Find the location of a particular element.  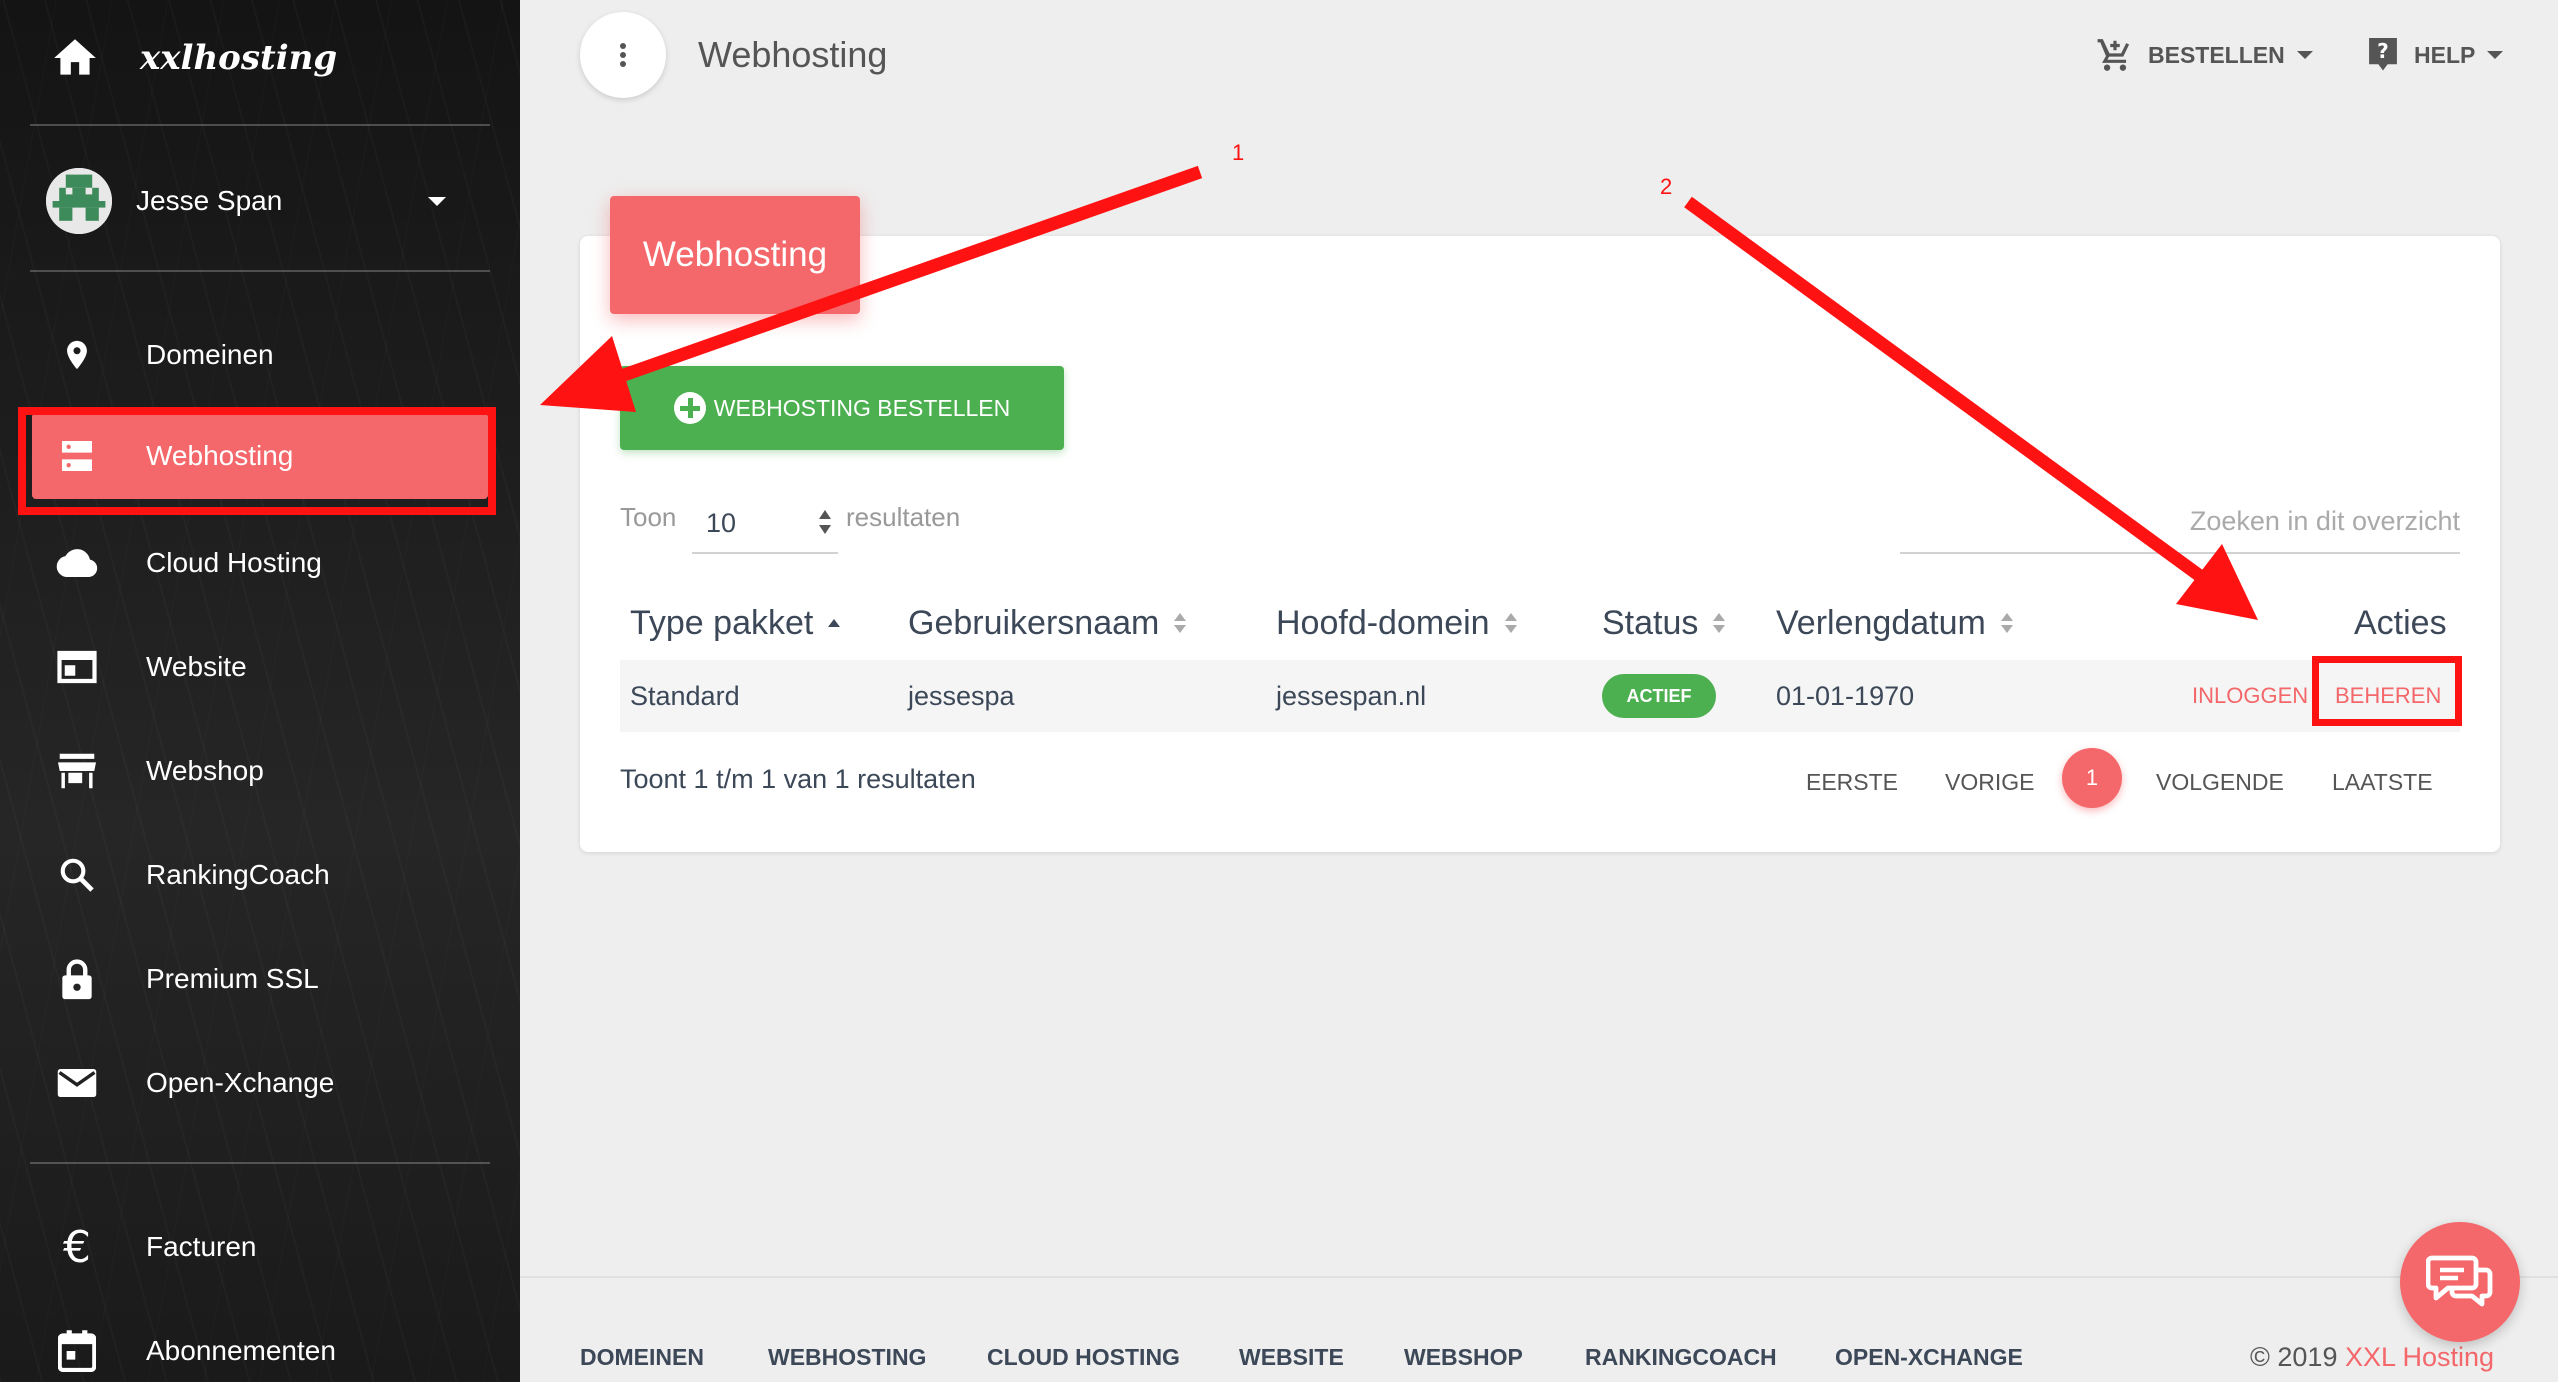

location-pin-icon is located at coordinates (77, 355).